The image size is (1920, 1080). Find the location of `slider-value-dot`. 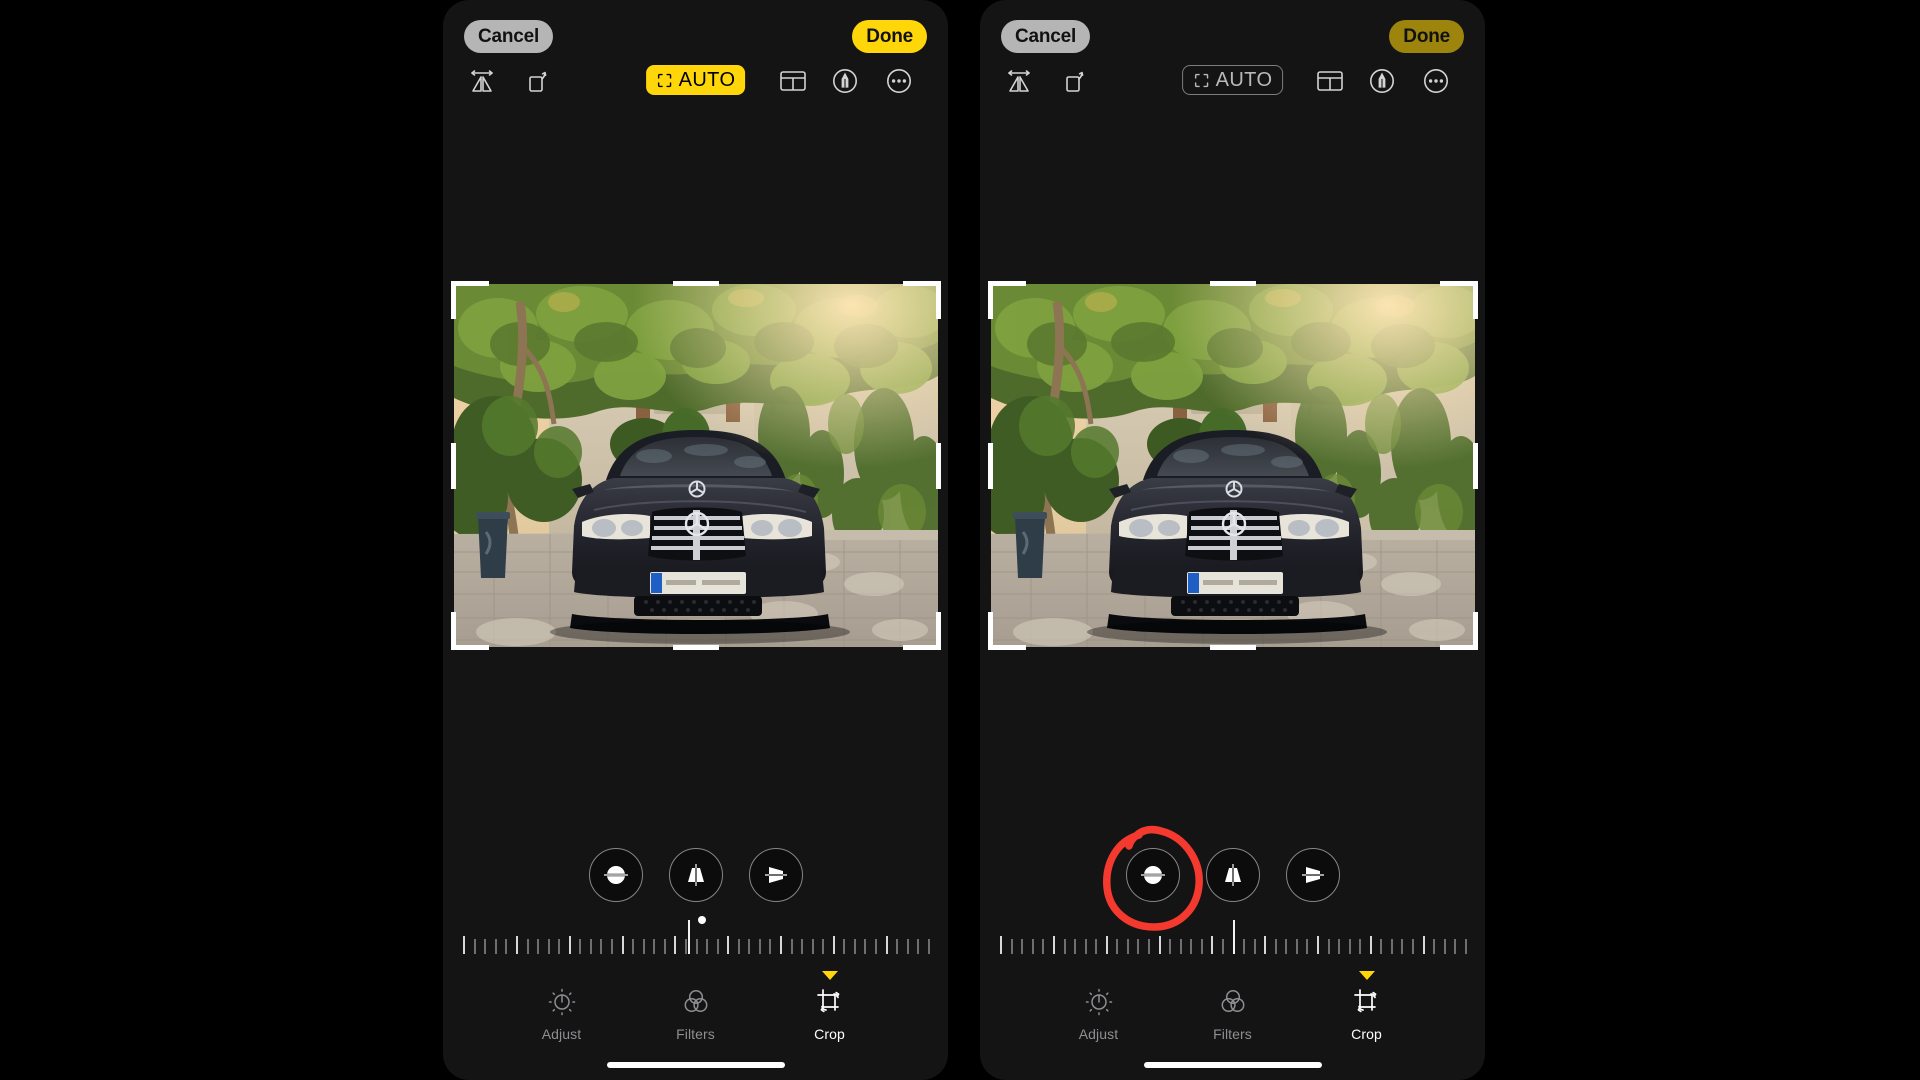

slider-value-dot is located at coordinates (701, 920).